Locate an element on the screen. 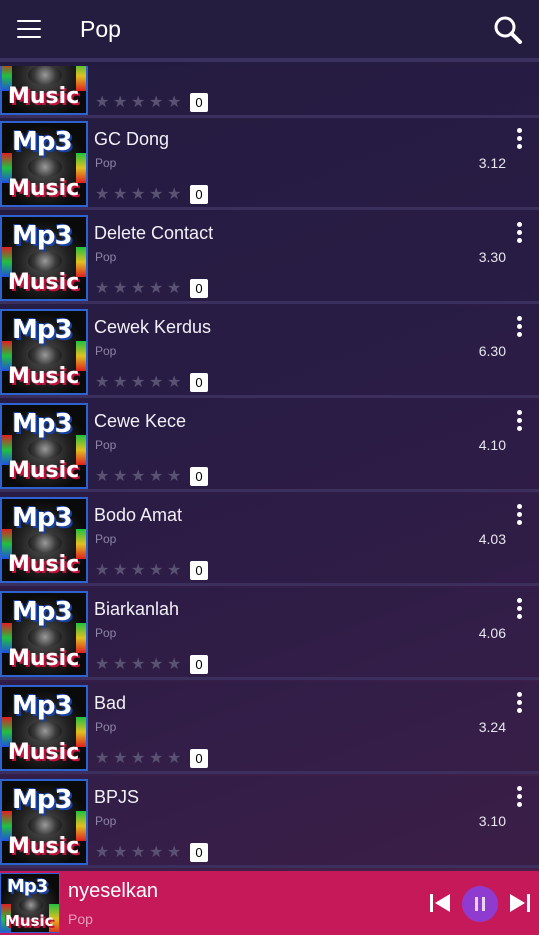 This screenshot has height=935, width=539. skip-previous-icon is located at coordinates (440, 903).